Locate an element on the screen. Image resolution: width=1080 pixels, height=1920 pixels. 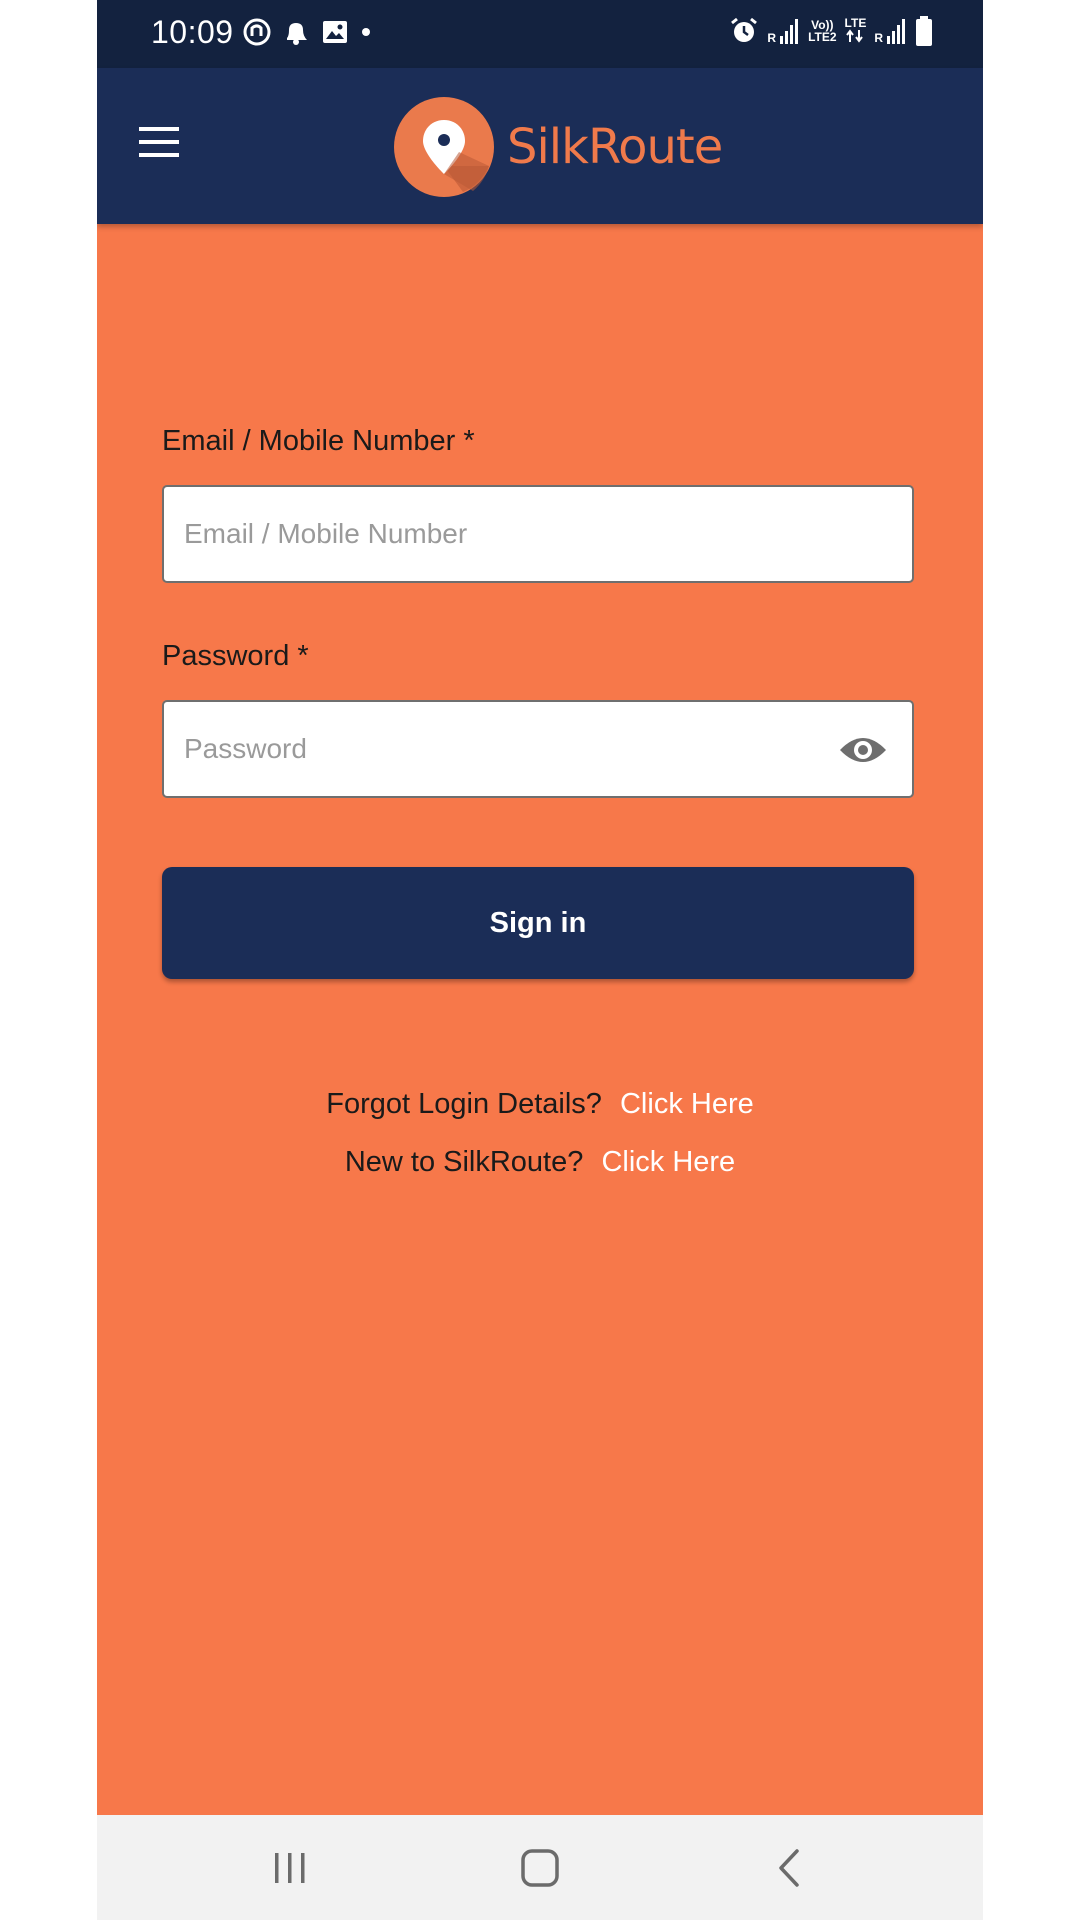
password-label: Password * is located at coordinates (235, 656).